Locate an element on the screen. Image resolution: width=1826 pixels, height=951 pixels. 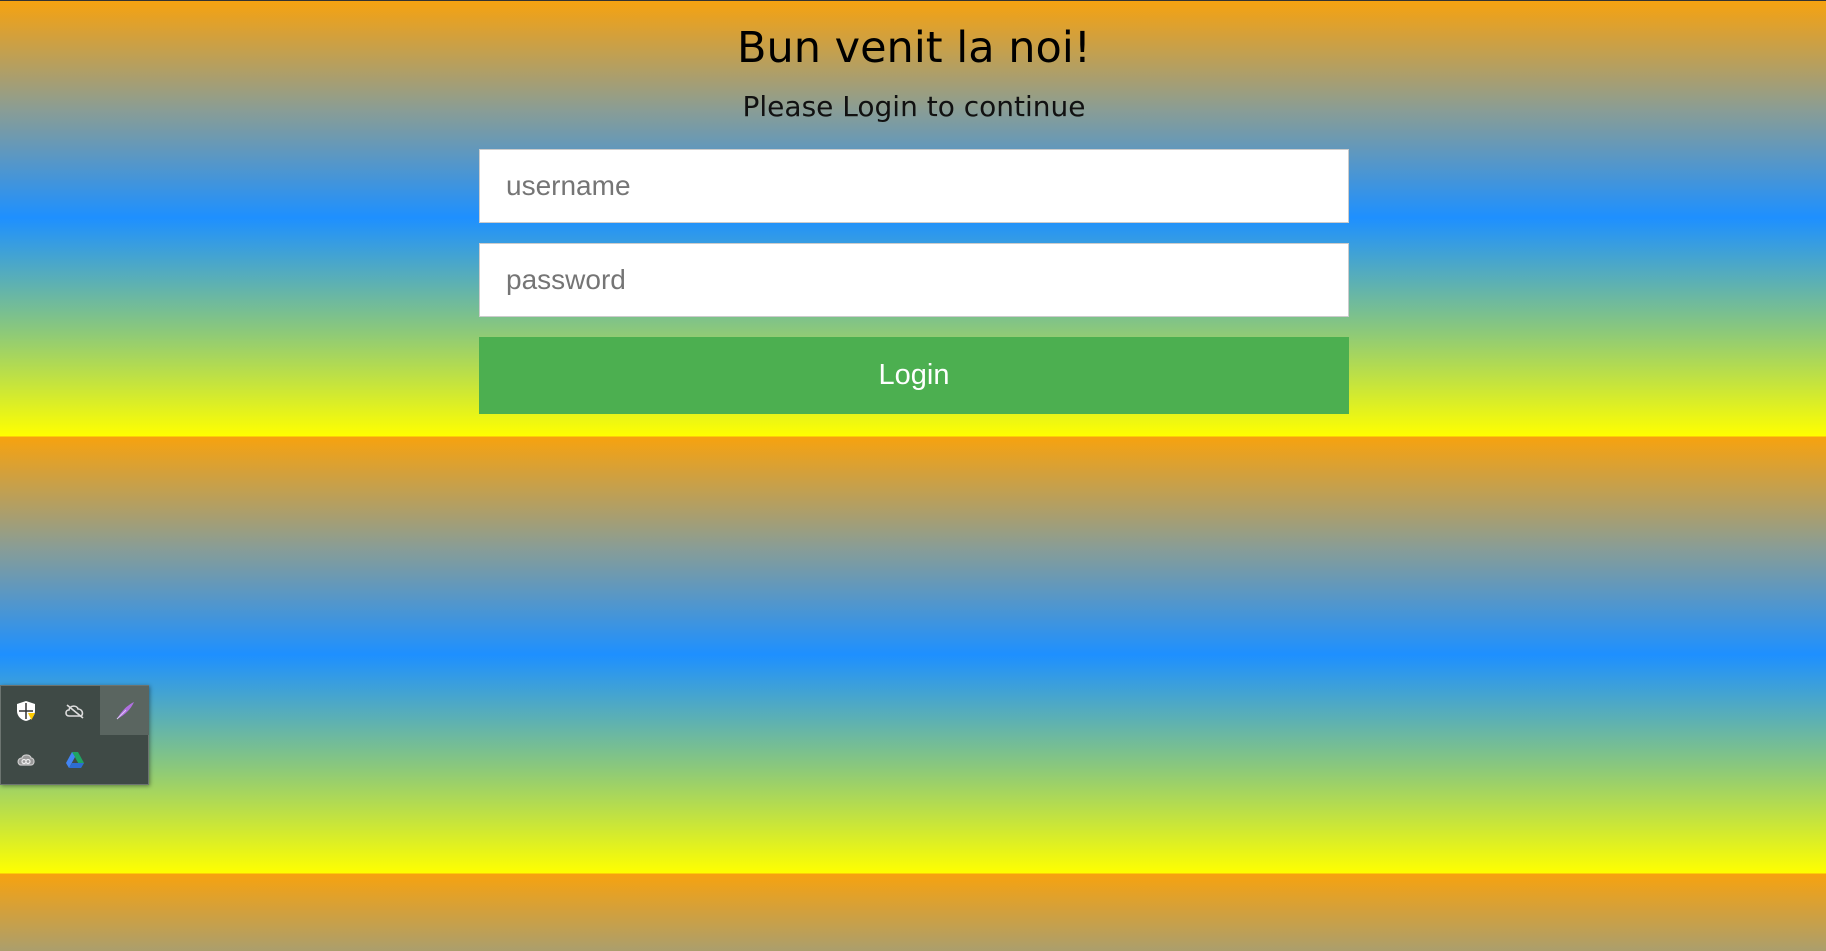
password-input is located at coordinates (914, 280).